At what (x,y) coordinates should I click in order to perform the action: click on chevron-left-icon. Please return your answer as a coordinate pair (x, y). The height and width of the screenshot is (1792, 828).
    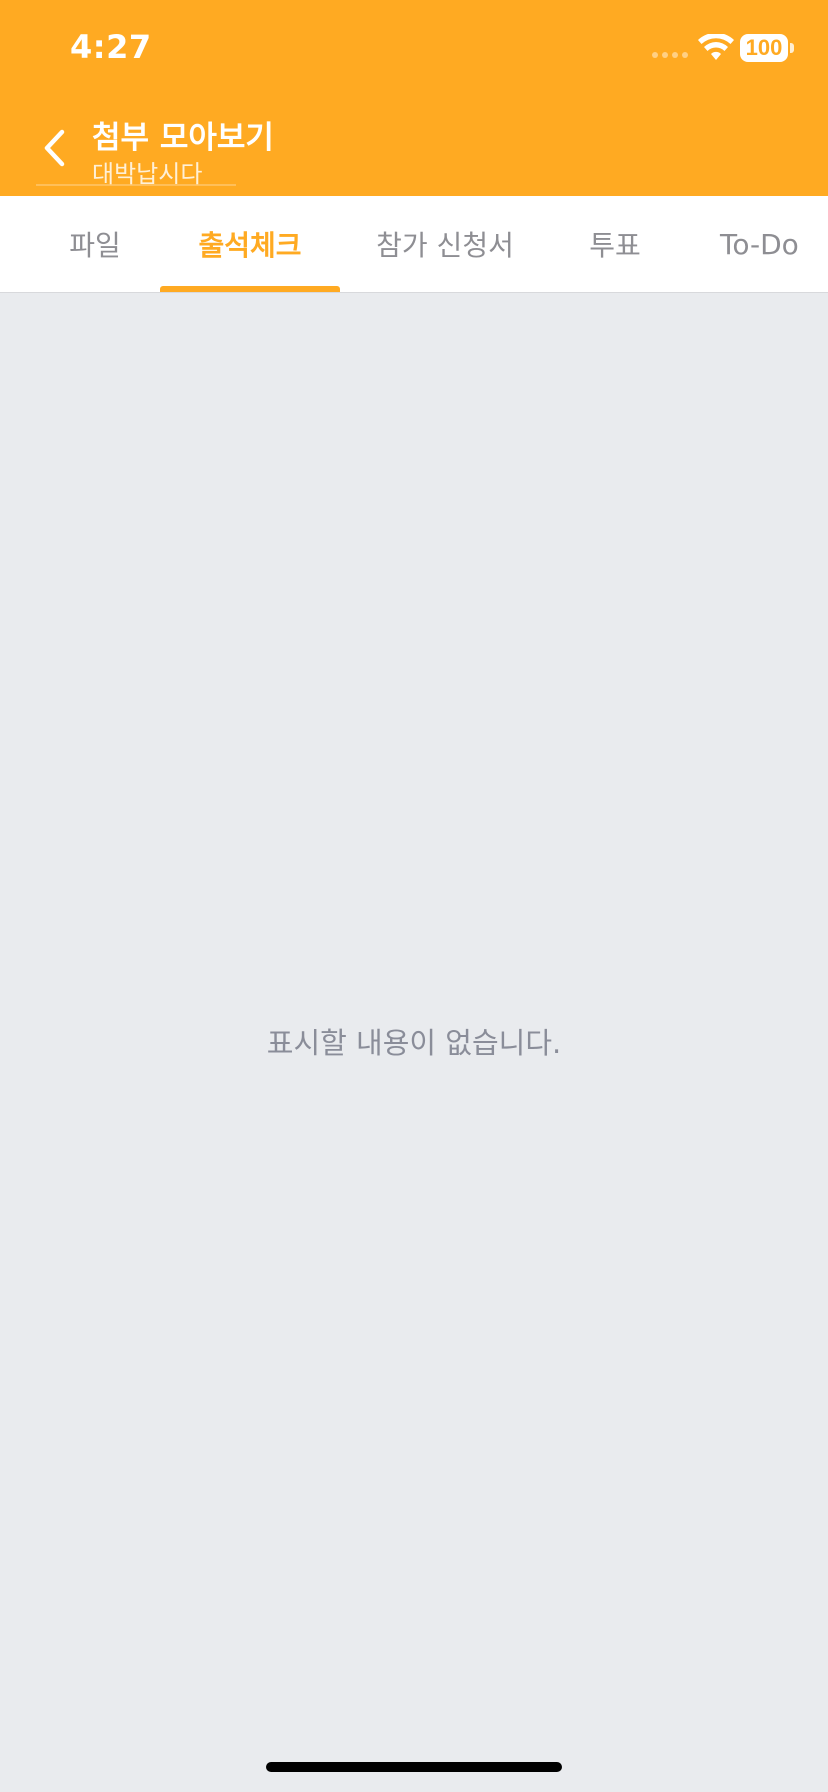
    Looking at the image, I should click on (54, 148).